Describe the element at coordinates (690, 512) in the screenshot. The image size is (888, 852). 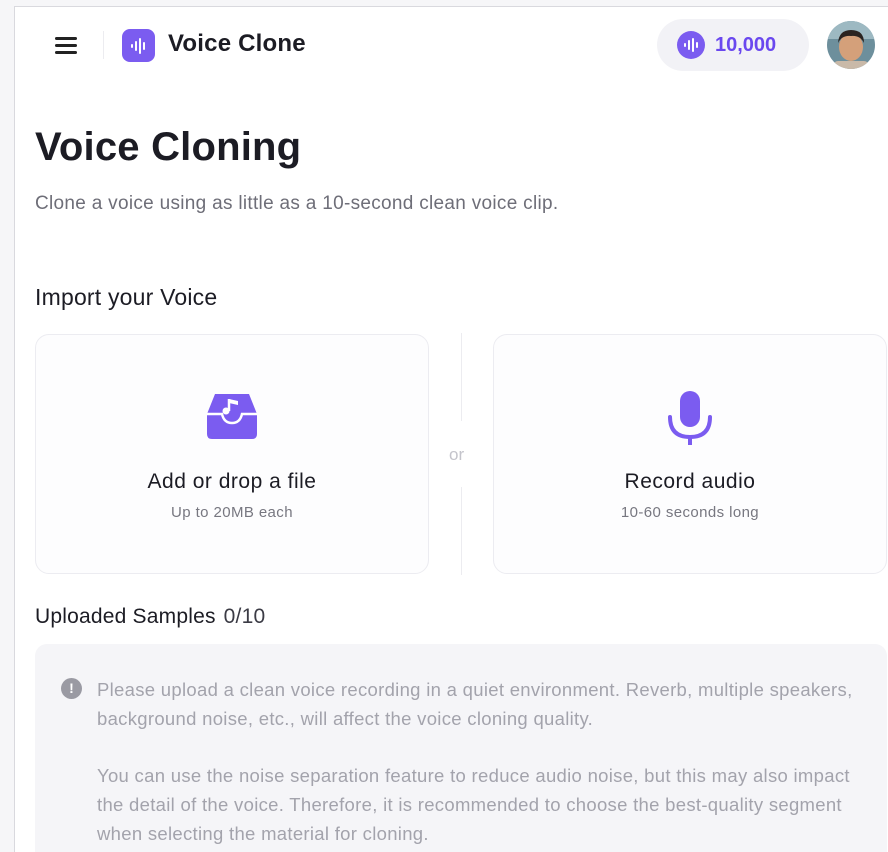
I see `record-card-subtitle: 10-60 seconds long` at that location.